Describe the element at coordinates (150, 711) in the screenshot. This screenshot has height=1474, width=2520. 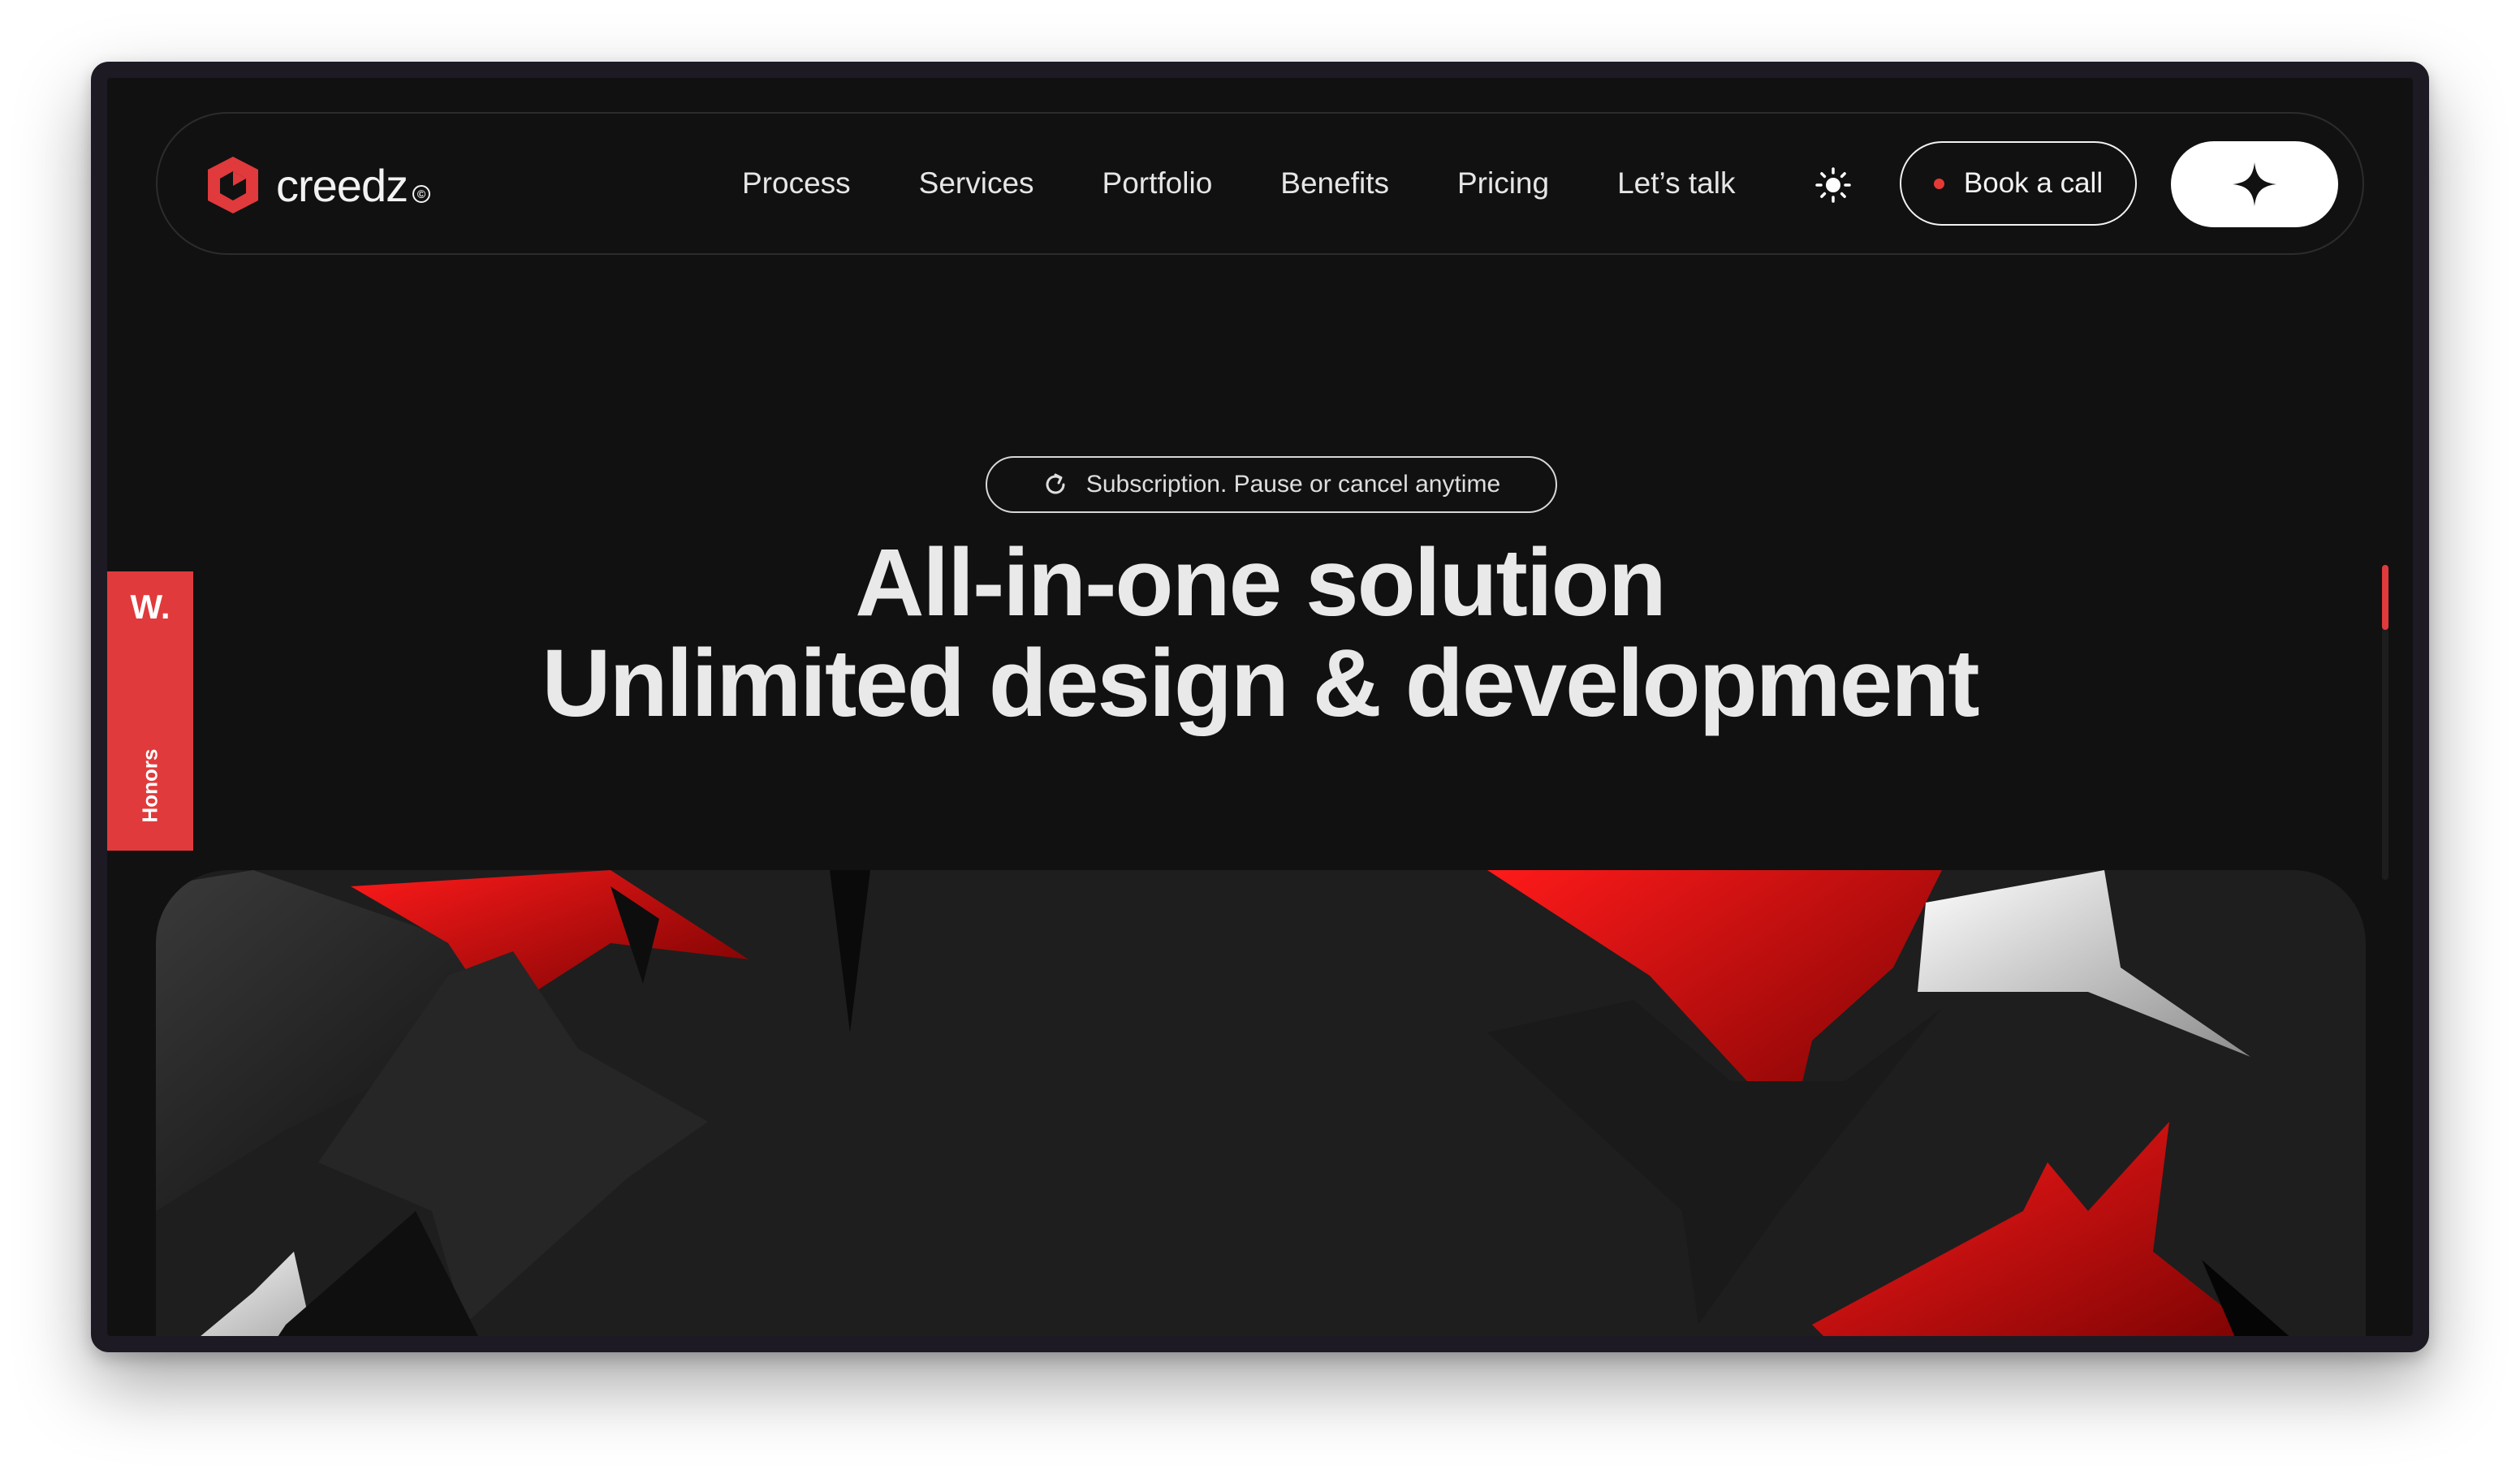
I see `honors-side-tab: W. Honors` at that location.